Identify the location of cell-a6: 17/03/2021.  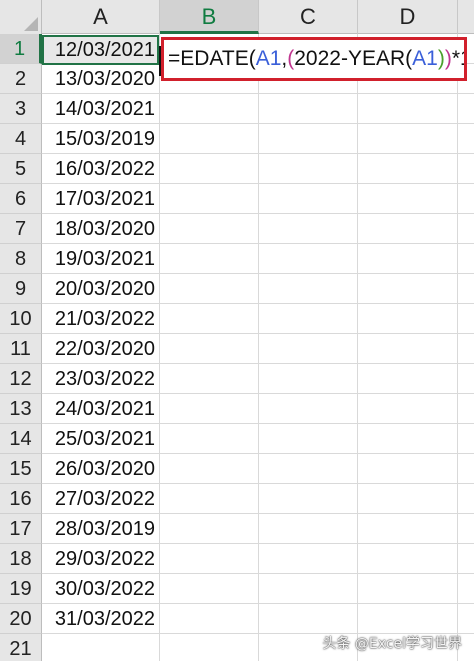
(100, 199).